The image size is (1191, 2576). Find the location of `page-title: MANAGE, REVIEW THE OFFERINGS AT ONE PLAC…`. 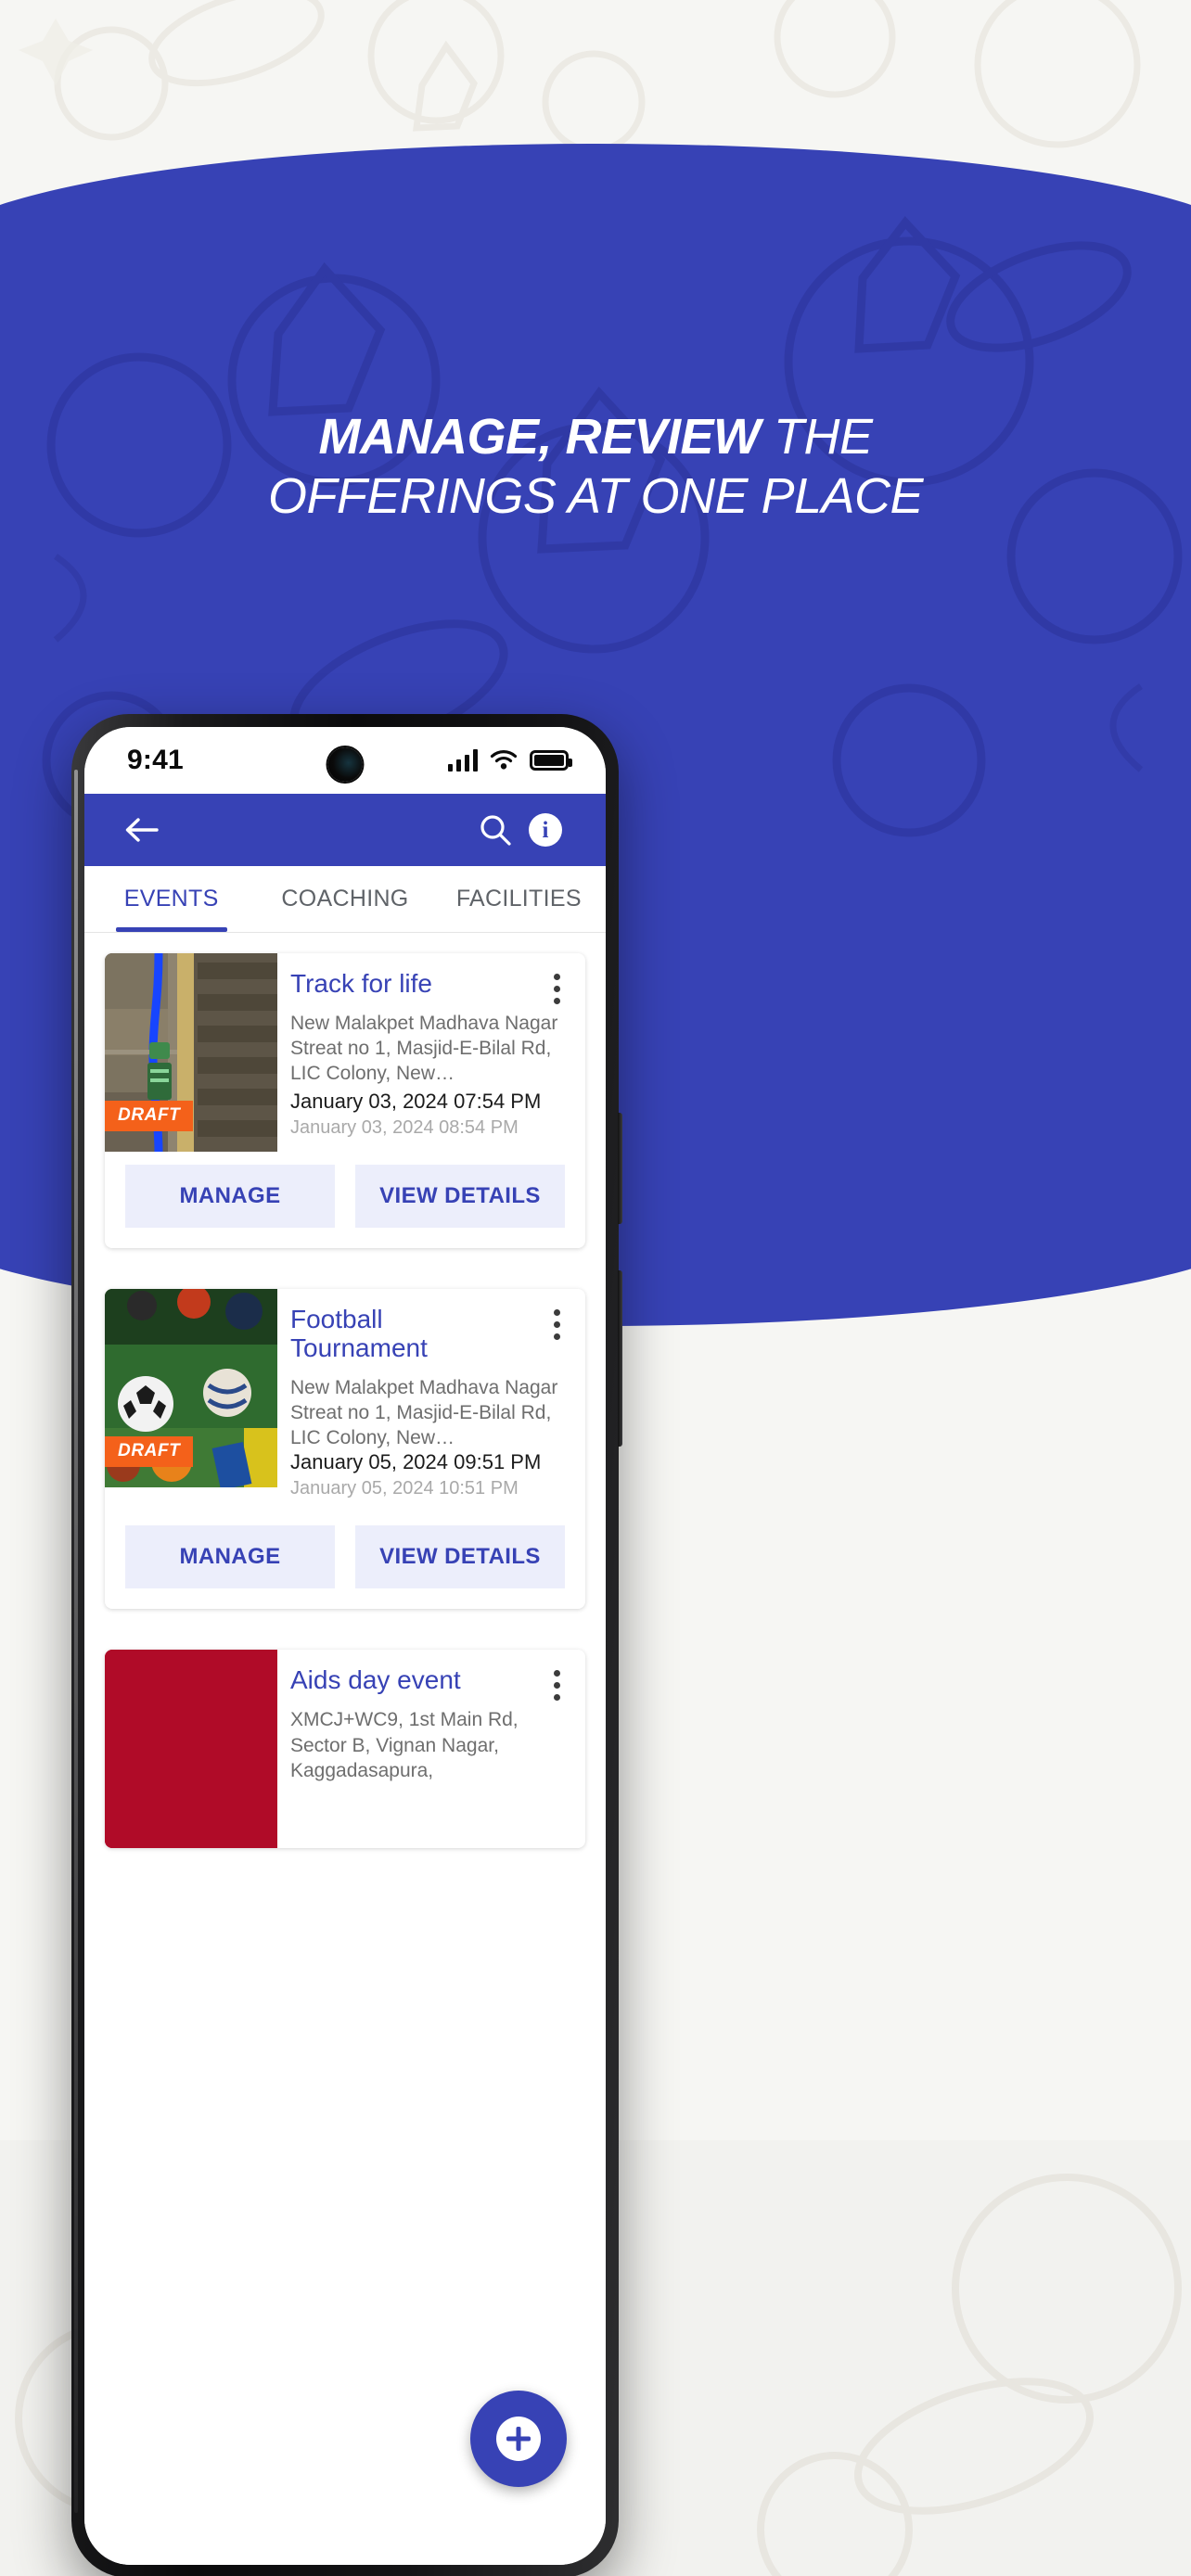

page-title: MANAGE, REVIEW THE OFFERINGS AT ONE PLAC… is located at coordinates (595, 467).